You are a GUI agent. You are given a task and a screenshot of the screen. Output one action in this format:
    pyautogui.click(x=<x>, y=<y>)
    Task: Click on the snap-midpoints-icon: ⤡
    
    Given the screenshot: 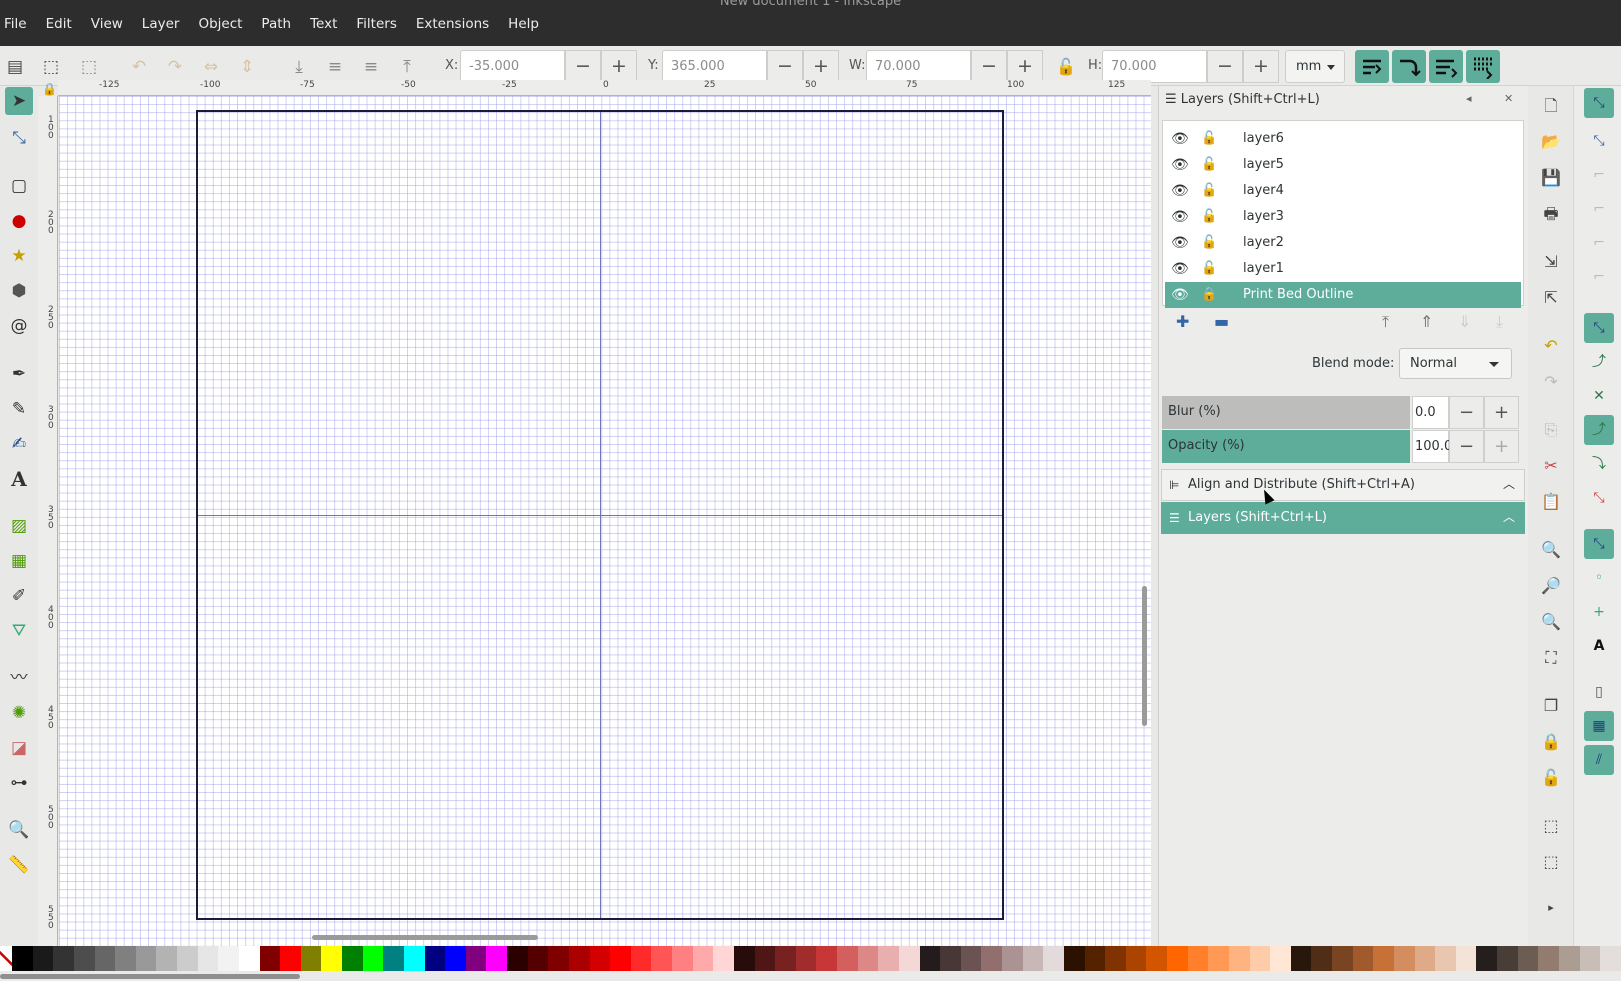 What is the action you would take?
    pyautogui.click(x=1599, y=498)
    